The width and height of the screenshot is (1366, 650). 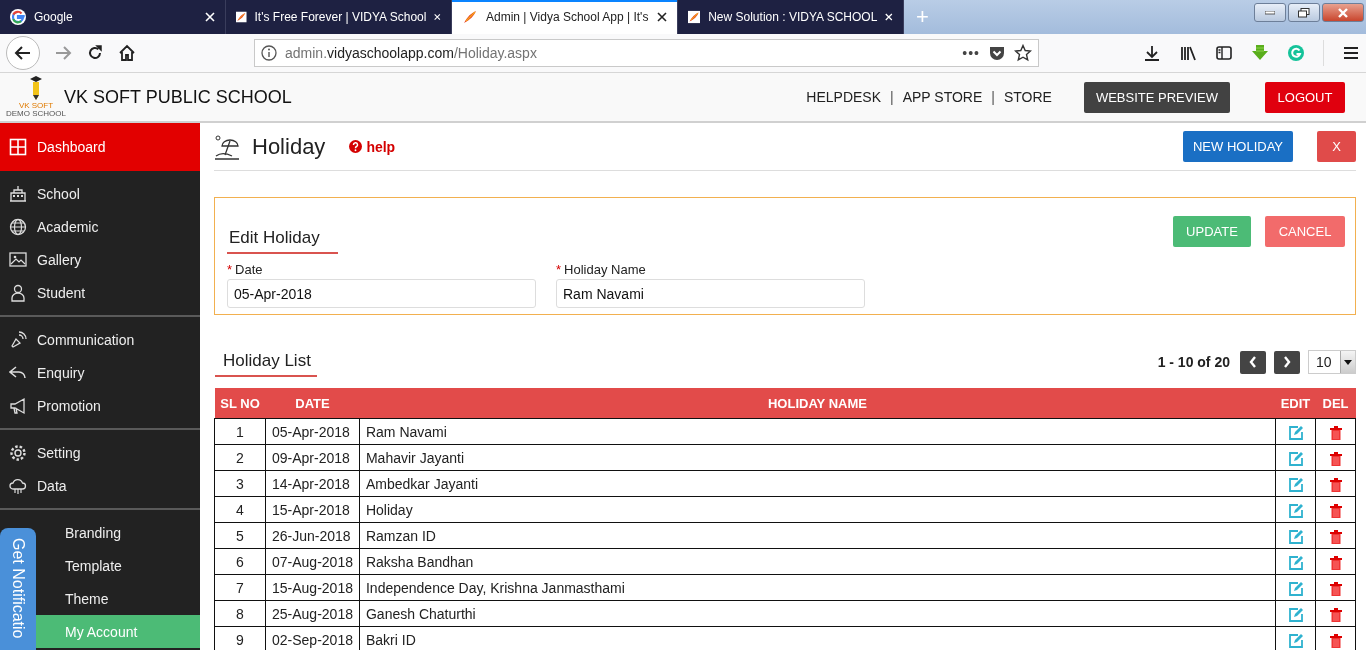 I want to click on browser-tab: New Solution : VIDYA SCHOOL, so click(x=791, y=17).